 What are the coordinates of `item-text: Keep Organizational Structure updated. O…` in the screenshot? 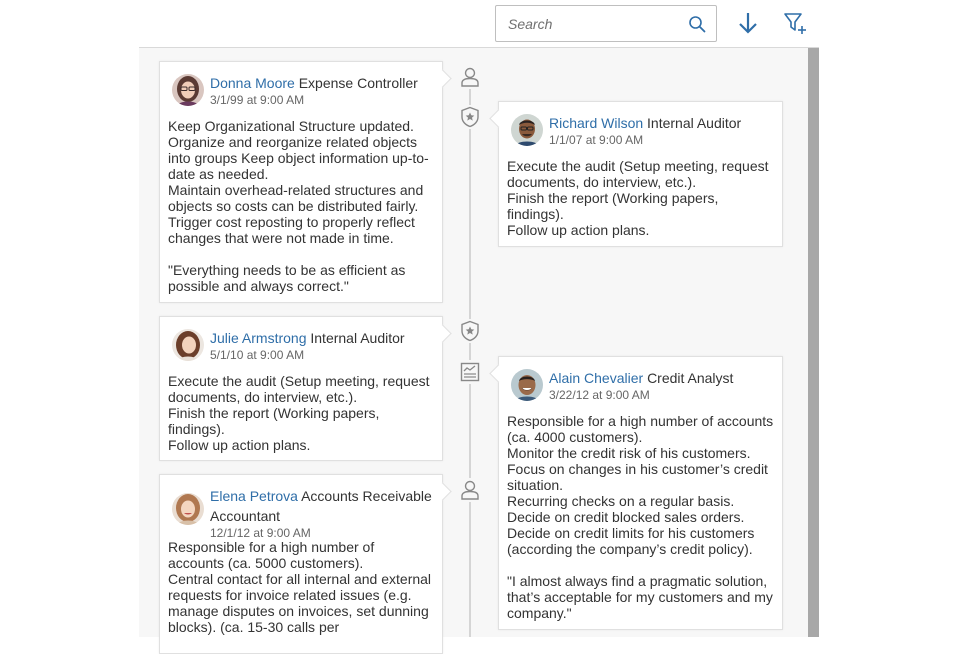 It's located at (298, 206).